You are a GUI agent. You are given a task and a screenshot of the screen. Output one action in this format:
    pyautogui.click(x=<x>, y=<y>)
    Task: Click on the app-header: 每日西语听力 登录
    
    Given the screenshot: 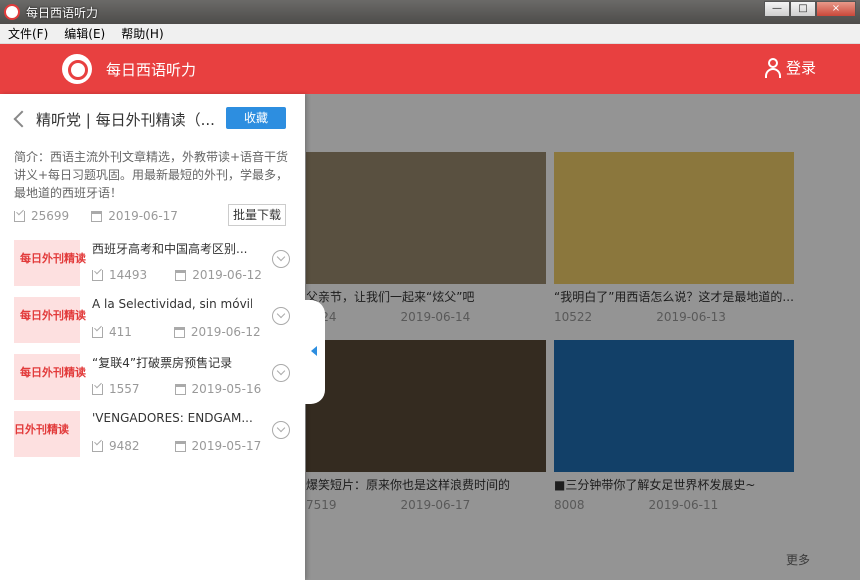 What is the action you would take?
    pyautogui.click(x=430, y=69)
    